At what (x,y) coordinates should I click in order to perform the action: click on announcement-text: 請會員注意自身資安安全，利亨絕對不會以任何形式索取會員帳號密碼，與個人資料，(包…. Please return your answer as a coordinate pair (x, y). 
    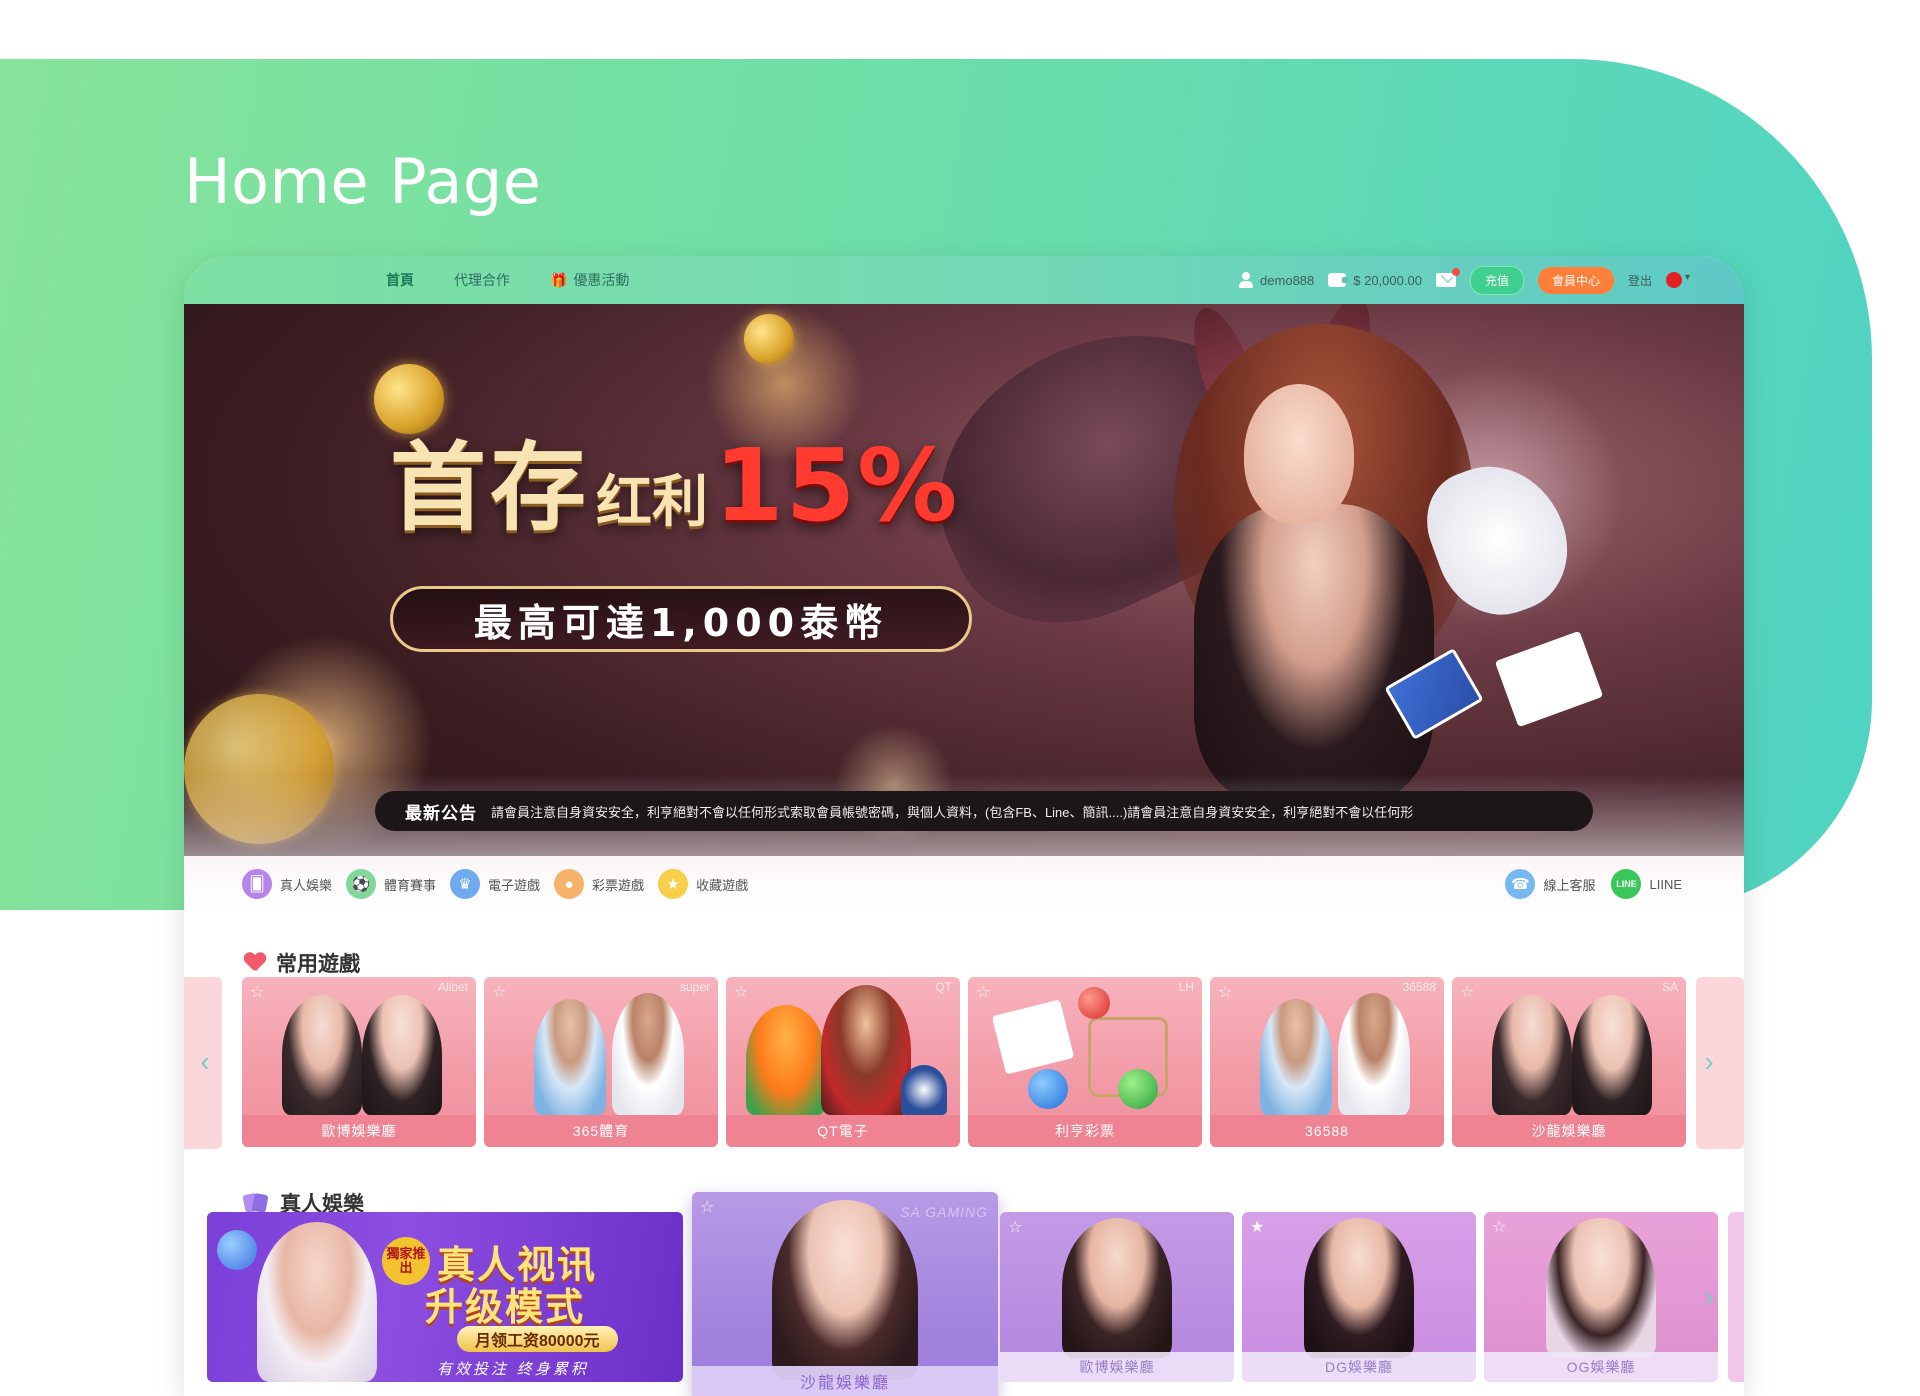
    Looking at the image, I should click on (952, 812).